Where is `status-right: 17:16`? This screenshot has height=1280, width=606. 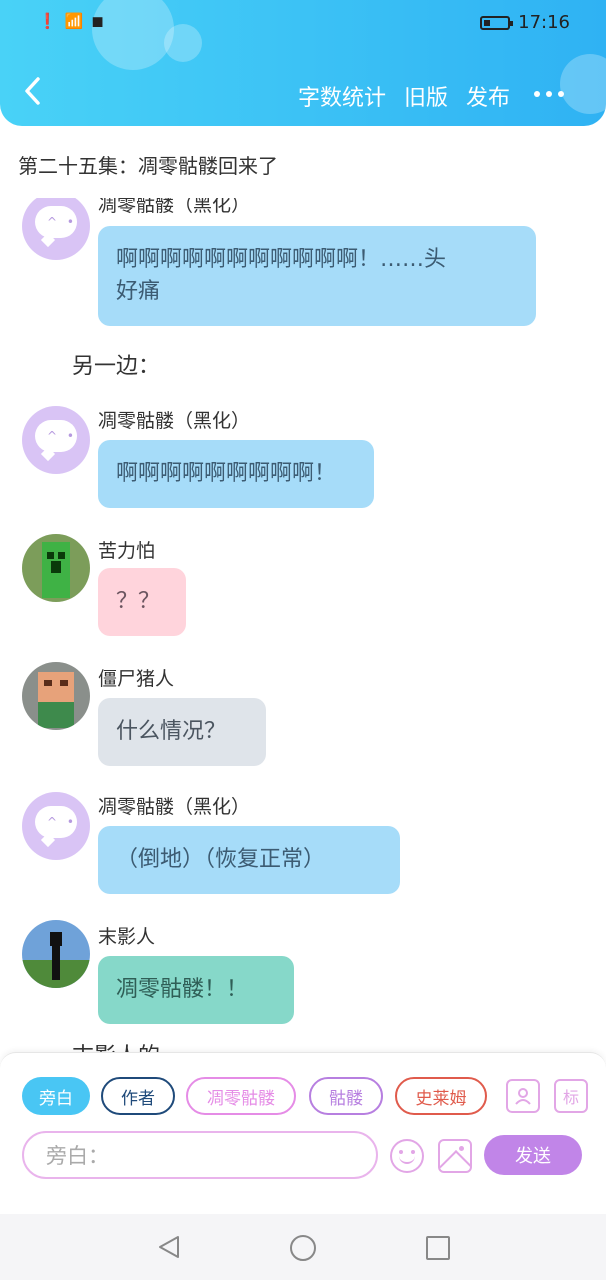
status-right: 17:16 is located at coordinates (525, 22).